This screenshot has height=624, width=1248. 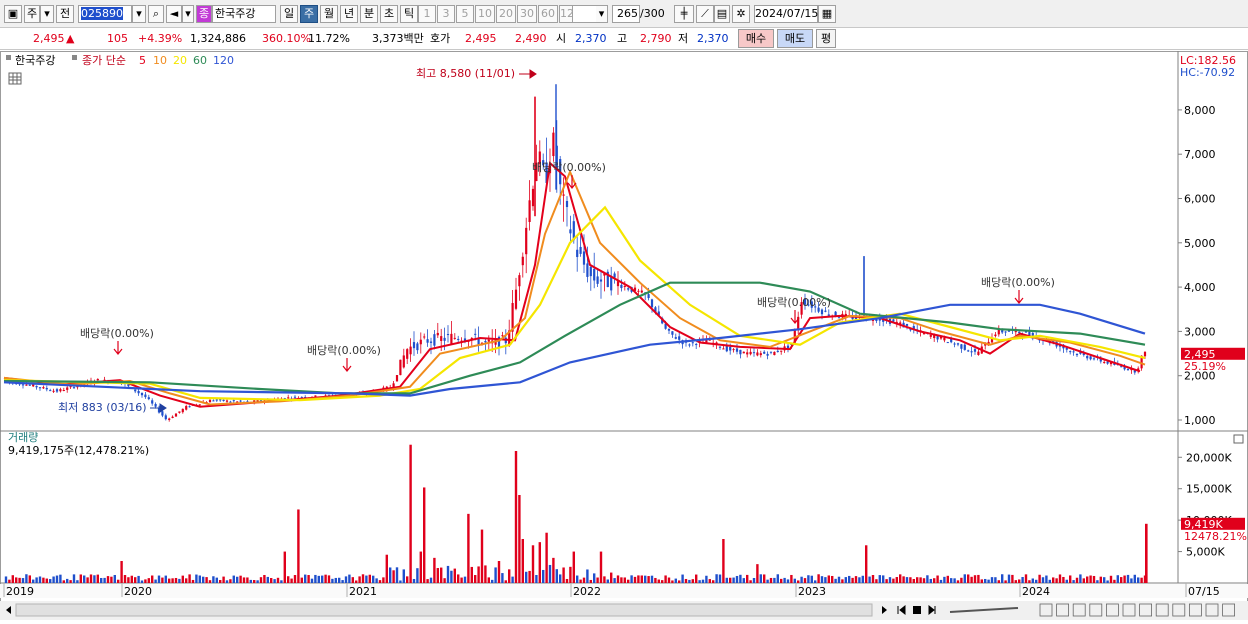 I want to click on bid-ask-label: 호가, so click(x=440, y=38).